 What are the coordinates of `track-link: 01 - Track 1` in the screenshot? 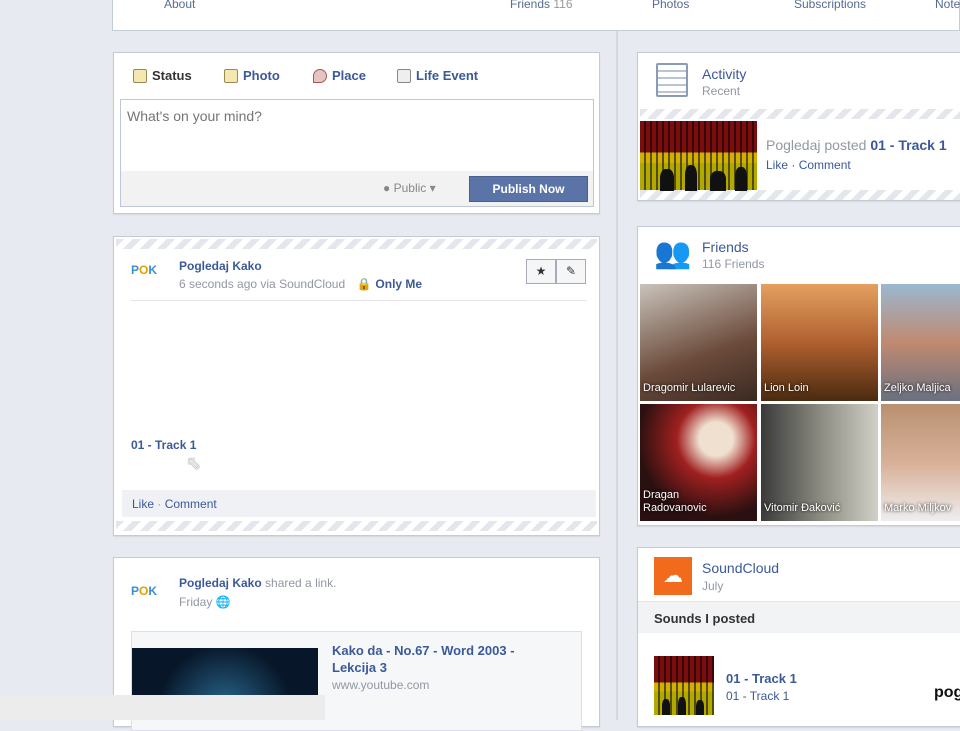 It's located at (163, 445).